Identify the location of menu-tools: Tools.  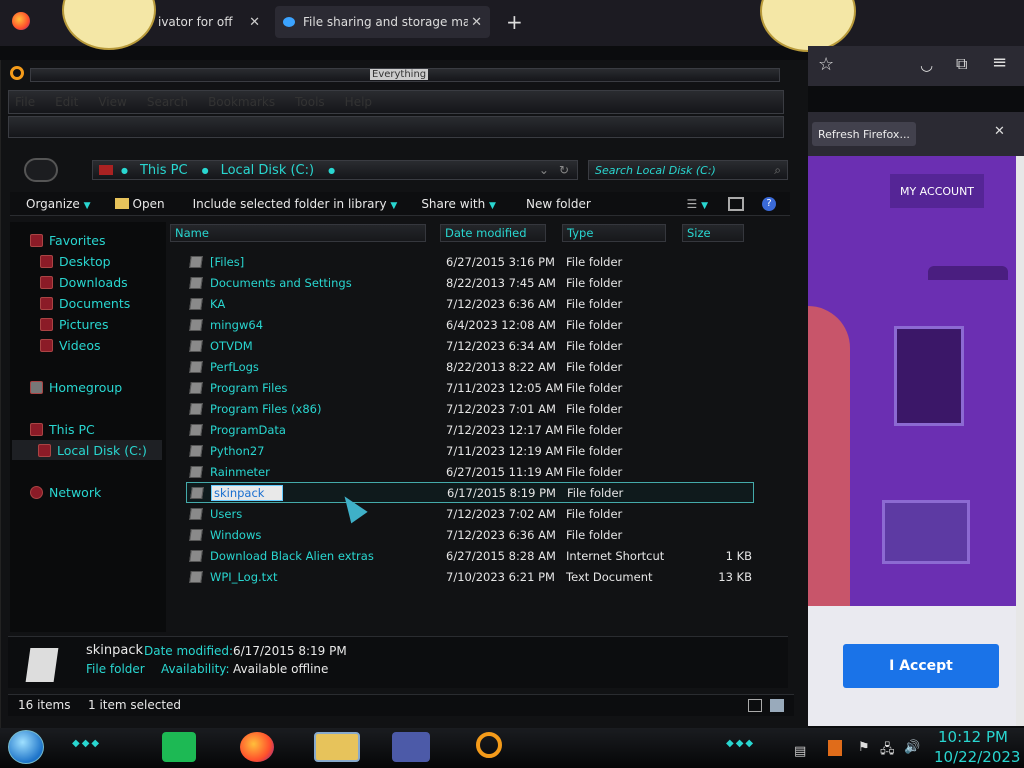
(310, 102).